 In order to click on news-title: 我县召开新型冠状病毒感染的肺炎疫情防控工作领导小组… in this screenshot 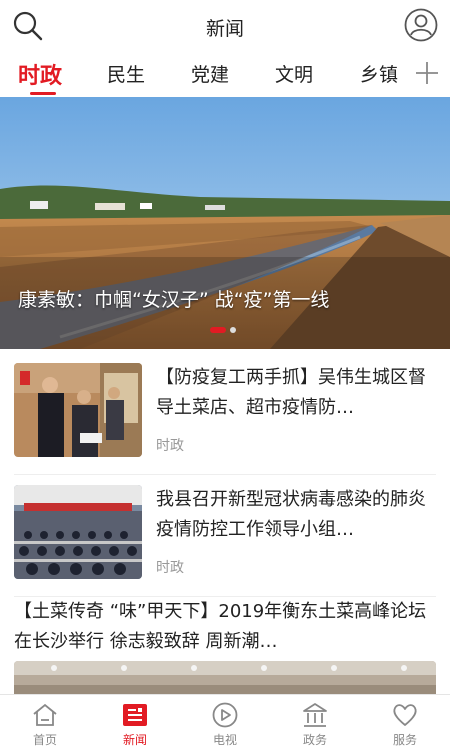, I will do `click(296, 515)`.